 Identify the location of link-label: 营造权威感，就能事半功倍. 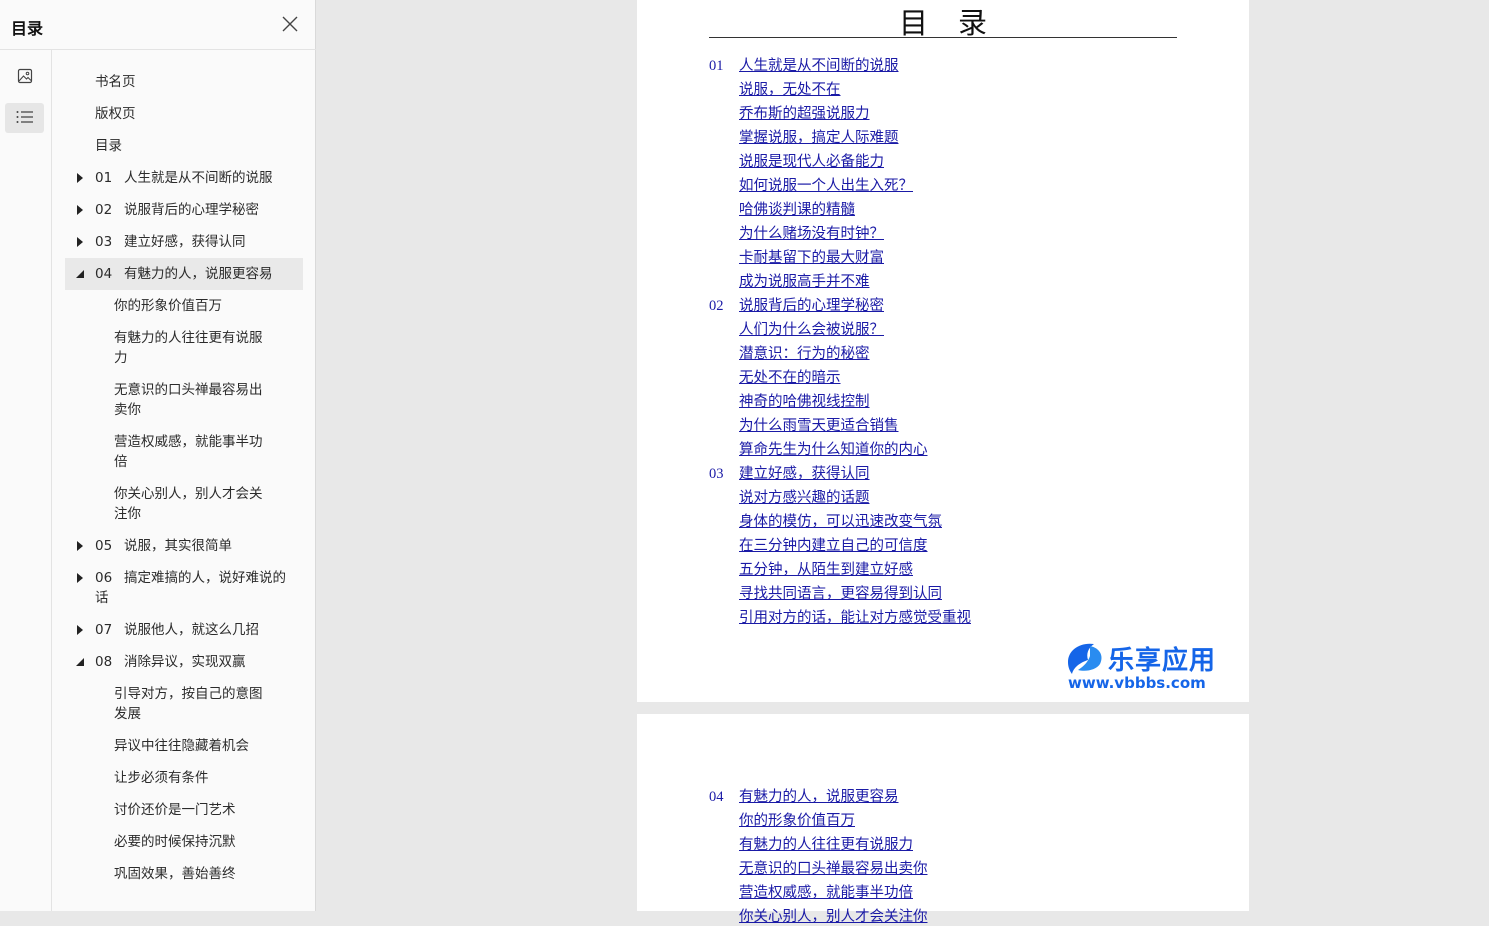
(826, 893).